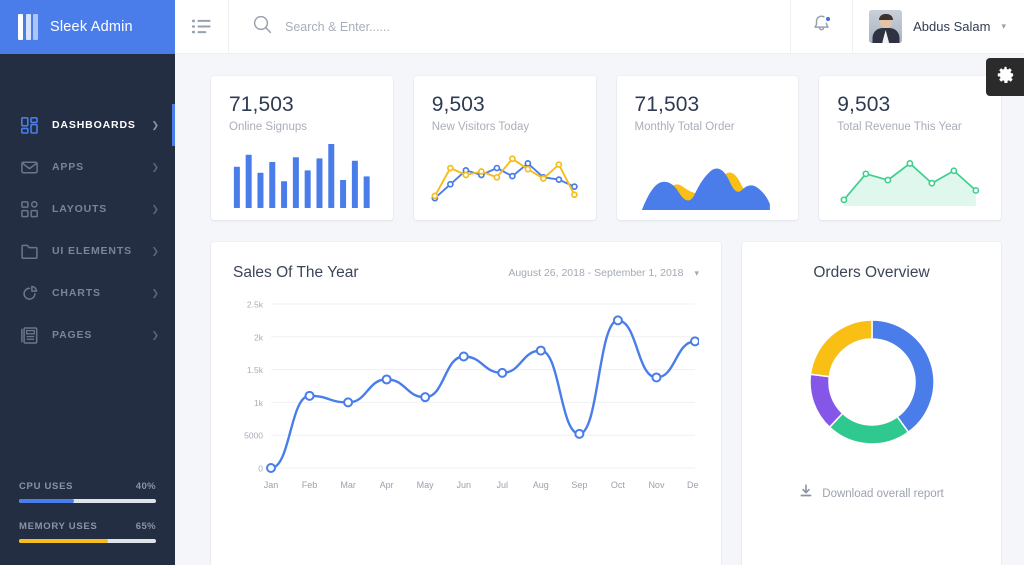 Image resolution: width=1024 pixels, height=565 pixels. What do you see at coordinates (656, 485) in the screenshot?
I see `svg-text: Nov` at bounding box center [656, 485].